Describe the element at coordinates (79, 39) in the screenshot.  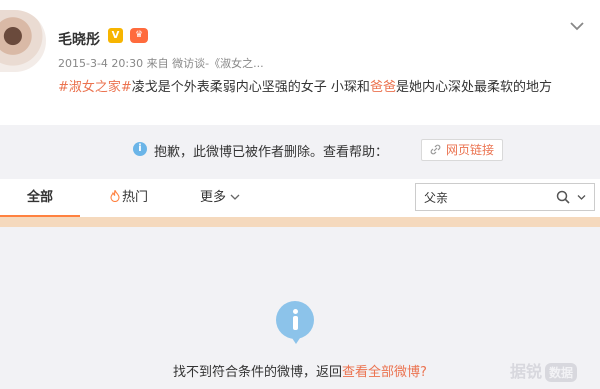
I see `author-name: 毛晓彤` at that location.